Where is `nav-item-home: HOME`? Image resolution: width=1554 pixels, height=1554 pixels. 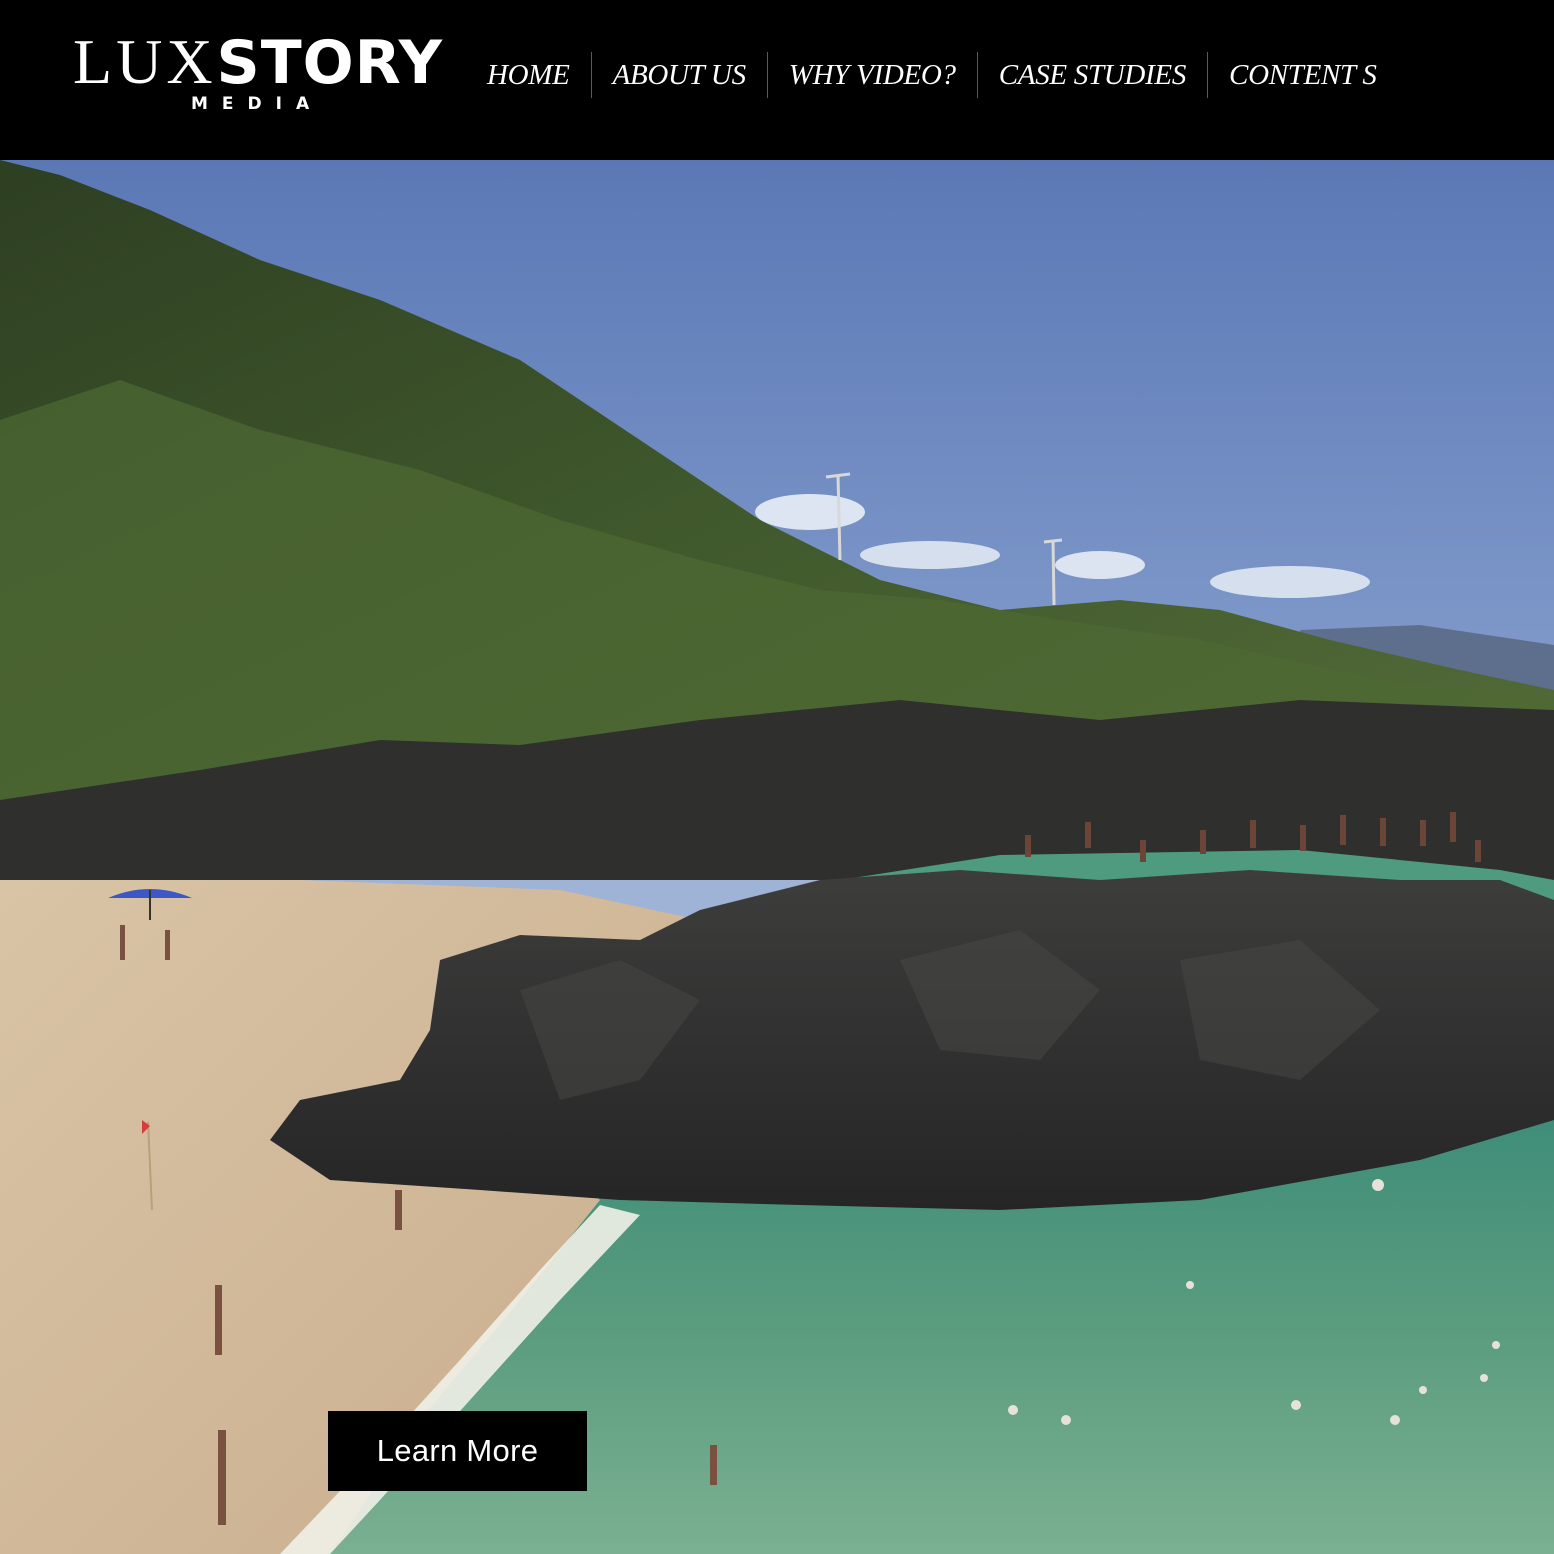
nav-item-home: HOME is located at coordinates (528, 75).